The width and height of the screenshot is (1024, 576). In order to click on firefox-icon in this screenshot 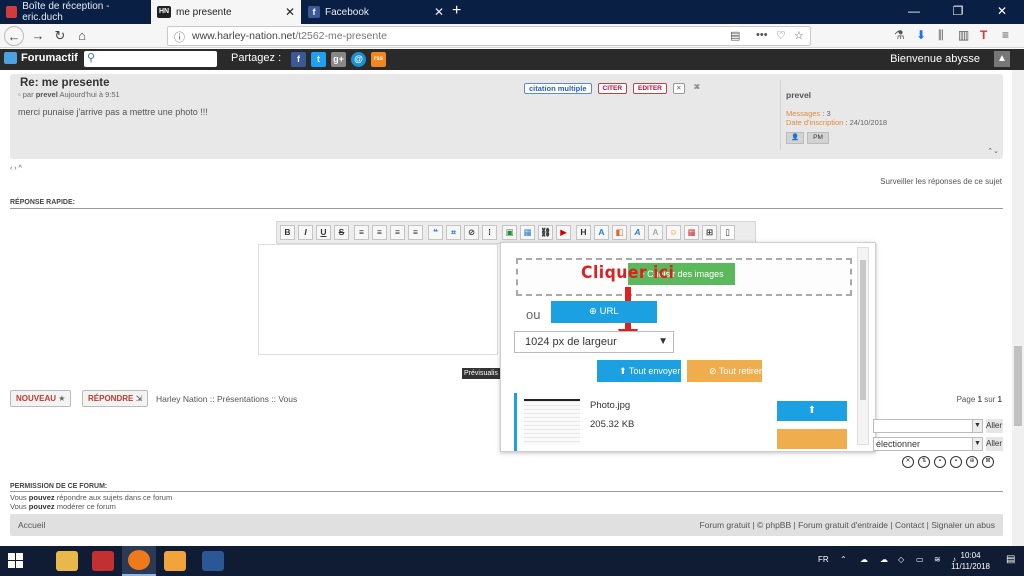, I will do `click(139, 561)`.